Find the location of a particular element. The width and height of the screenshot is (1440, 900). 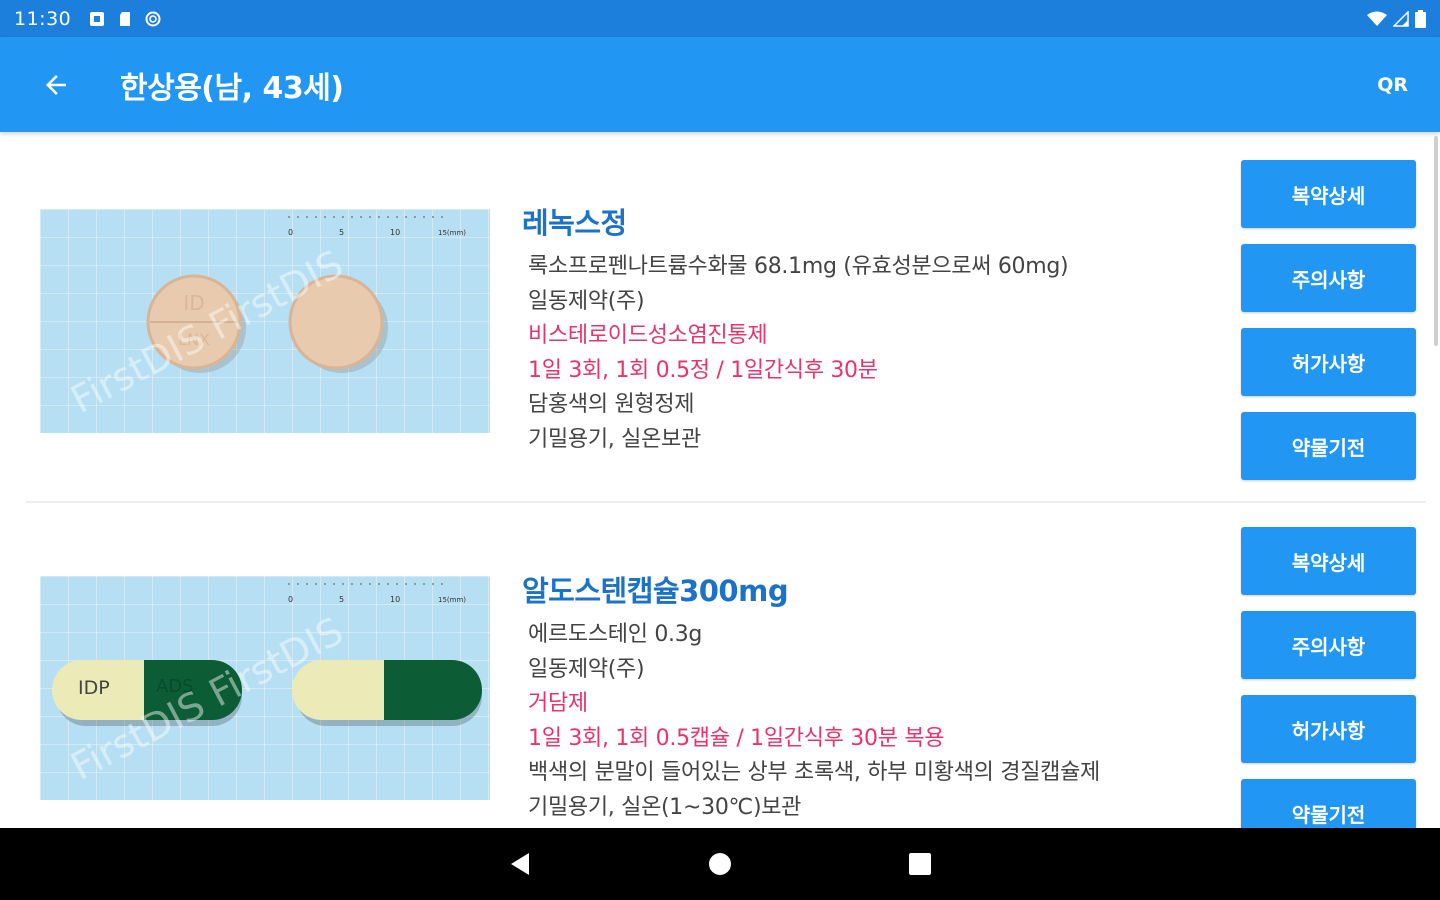

drug-storage: 기밀용기, 실온보관 is located at coordinates (614, 439).